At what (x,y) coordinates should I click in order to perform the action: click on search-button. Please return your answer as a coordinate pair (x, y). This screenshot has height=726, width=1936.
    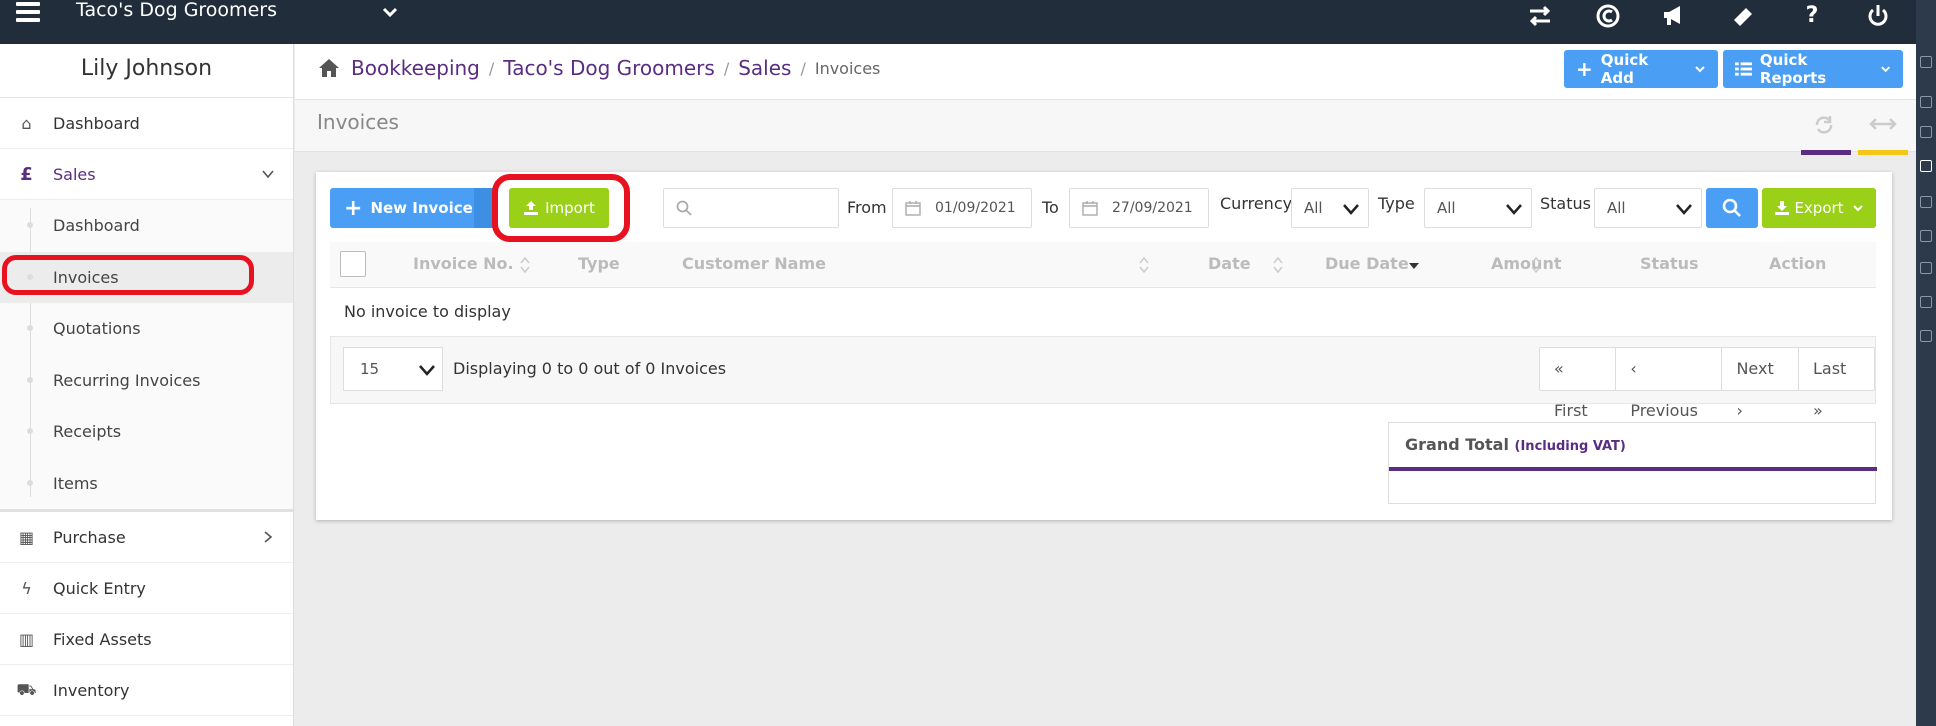
    Looking at the image, I should click on (1732, 208).